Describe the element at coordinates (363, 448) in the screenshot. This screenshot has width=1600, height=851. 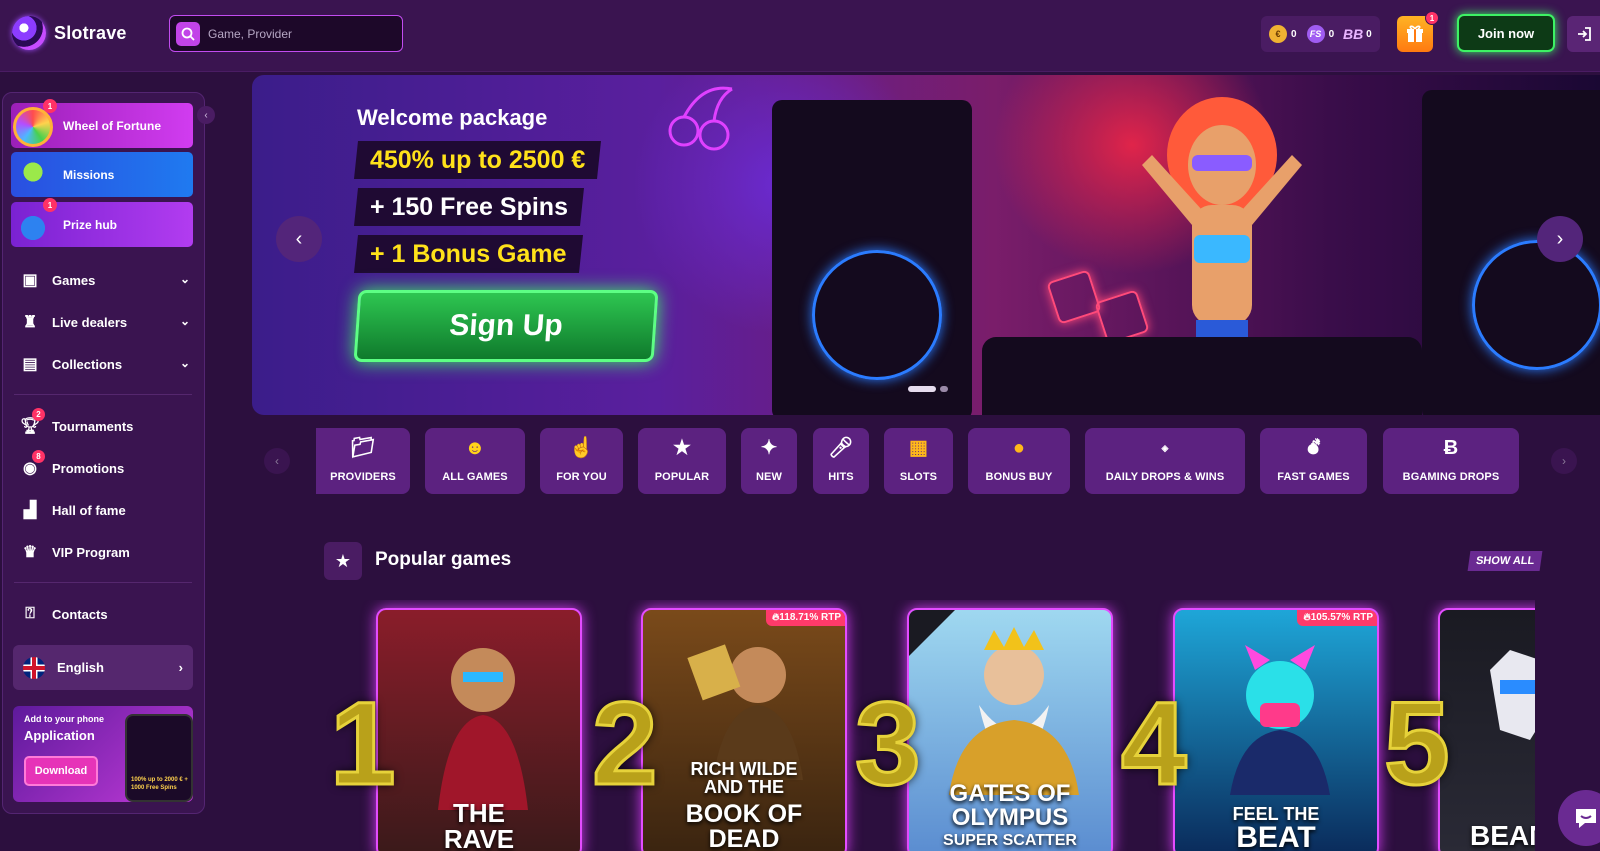
I see `folder-icon: 📁︎` at that location.